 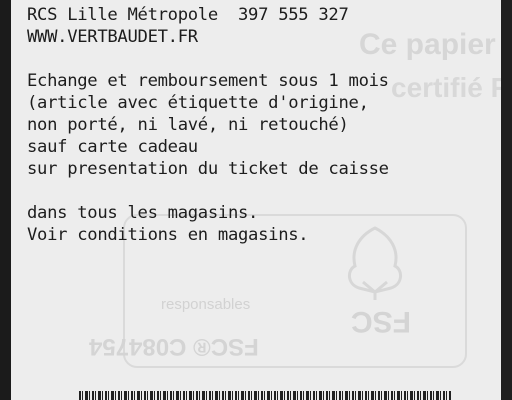 I want to click on fsc-logo: FSC, so click(x=381, y=321).